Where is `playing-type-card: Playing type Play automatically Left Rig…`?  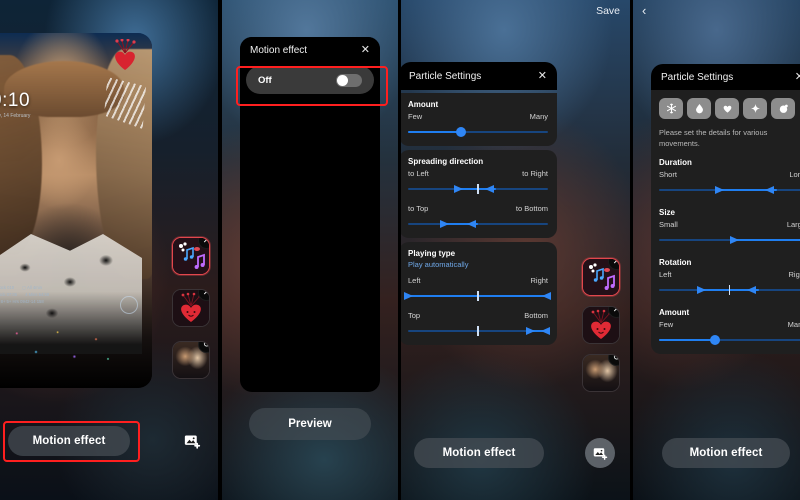
playing-type-card: Playing type Play automatically Left Rig… is located at coordinates (479, 293).